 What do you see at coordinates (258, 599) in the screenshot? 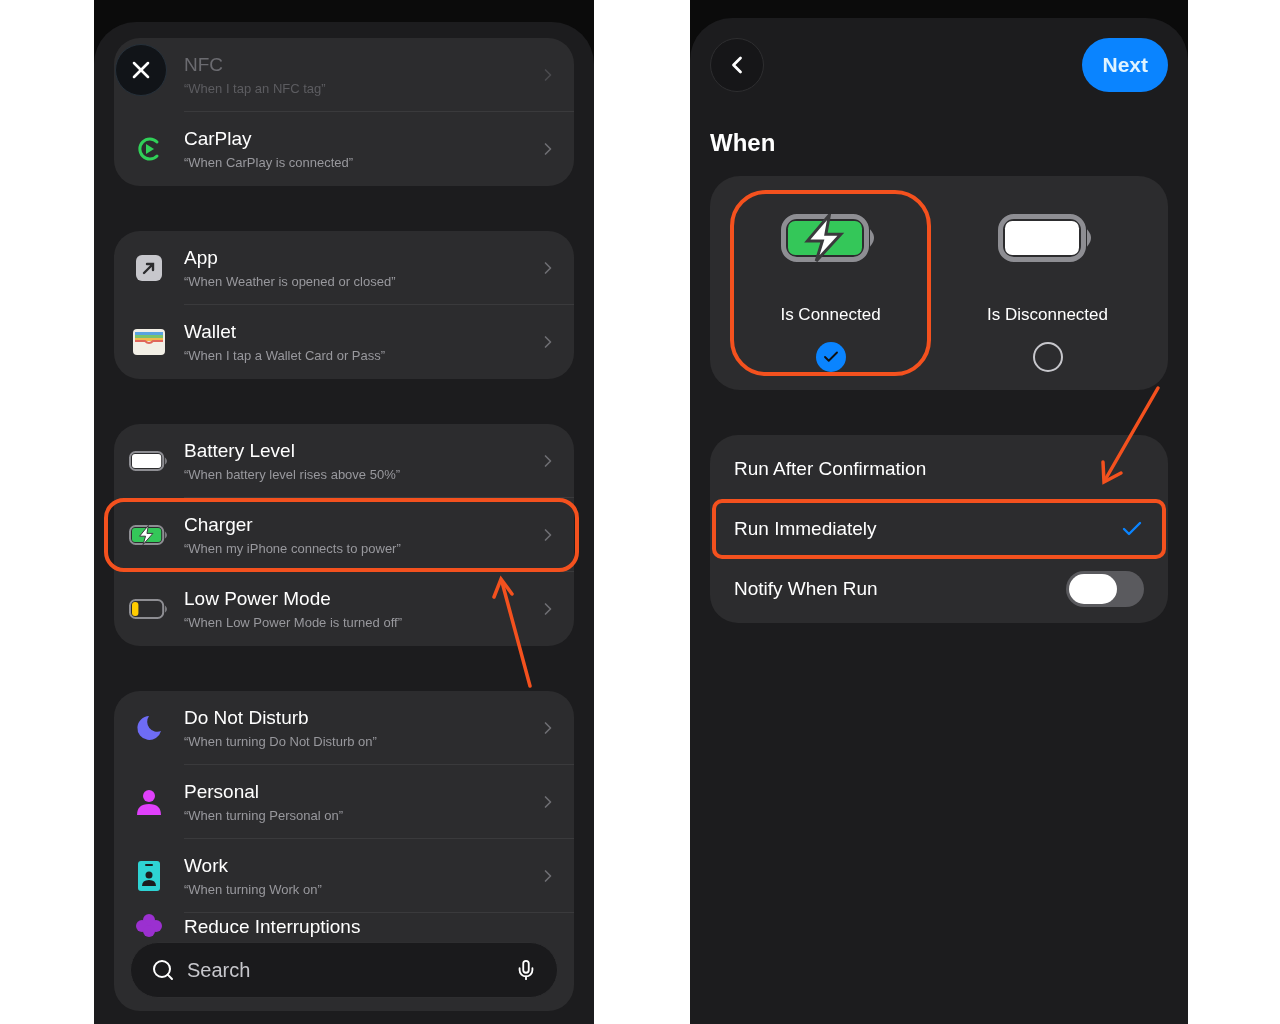
I see `trigger-title: Low Power Mode` at bounding box center [258, 599].